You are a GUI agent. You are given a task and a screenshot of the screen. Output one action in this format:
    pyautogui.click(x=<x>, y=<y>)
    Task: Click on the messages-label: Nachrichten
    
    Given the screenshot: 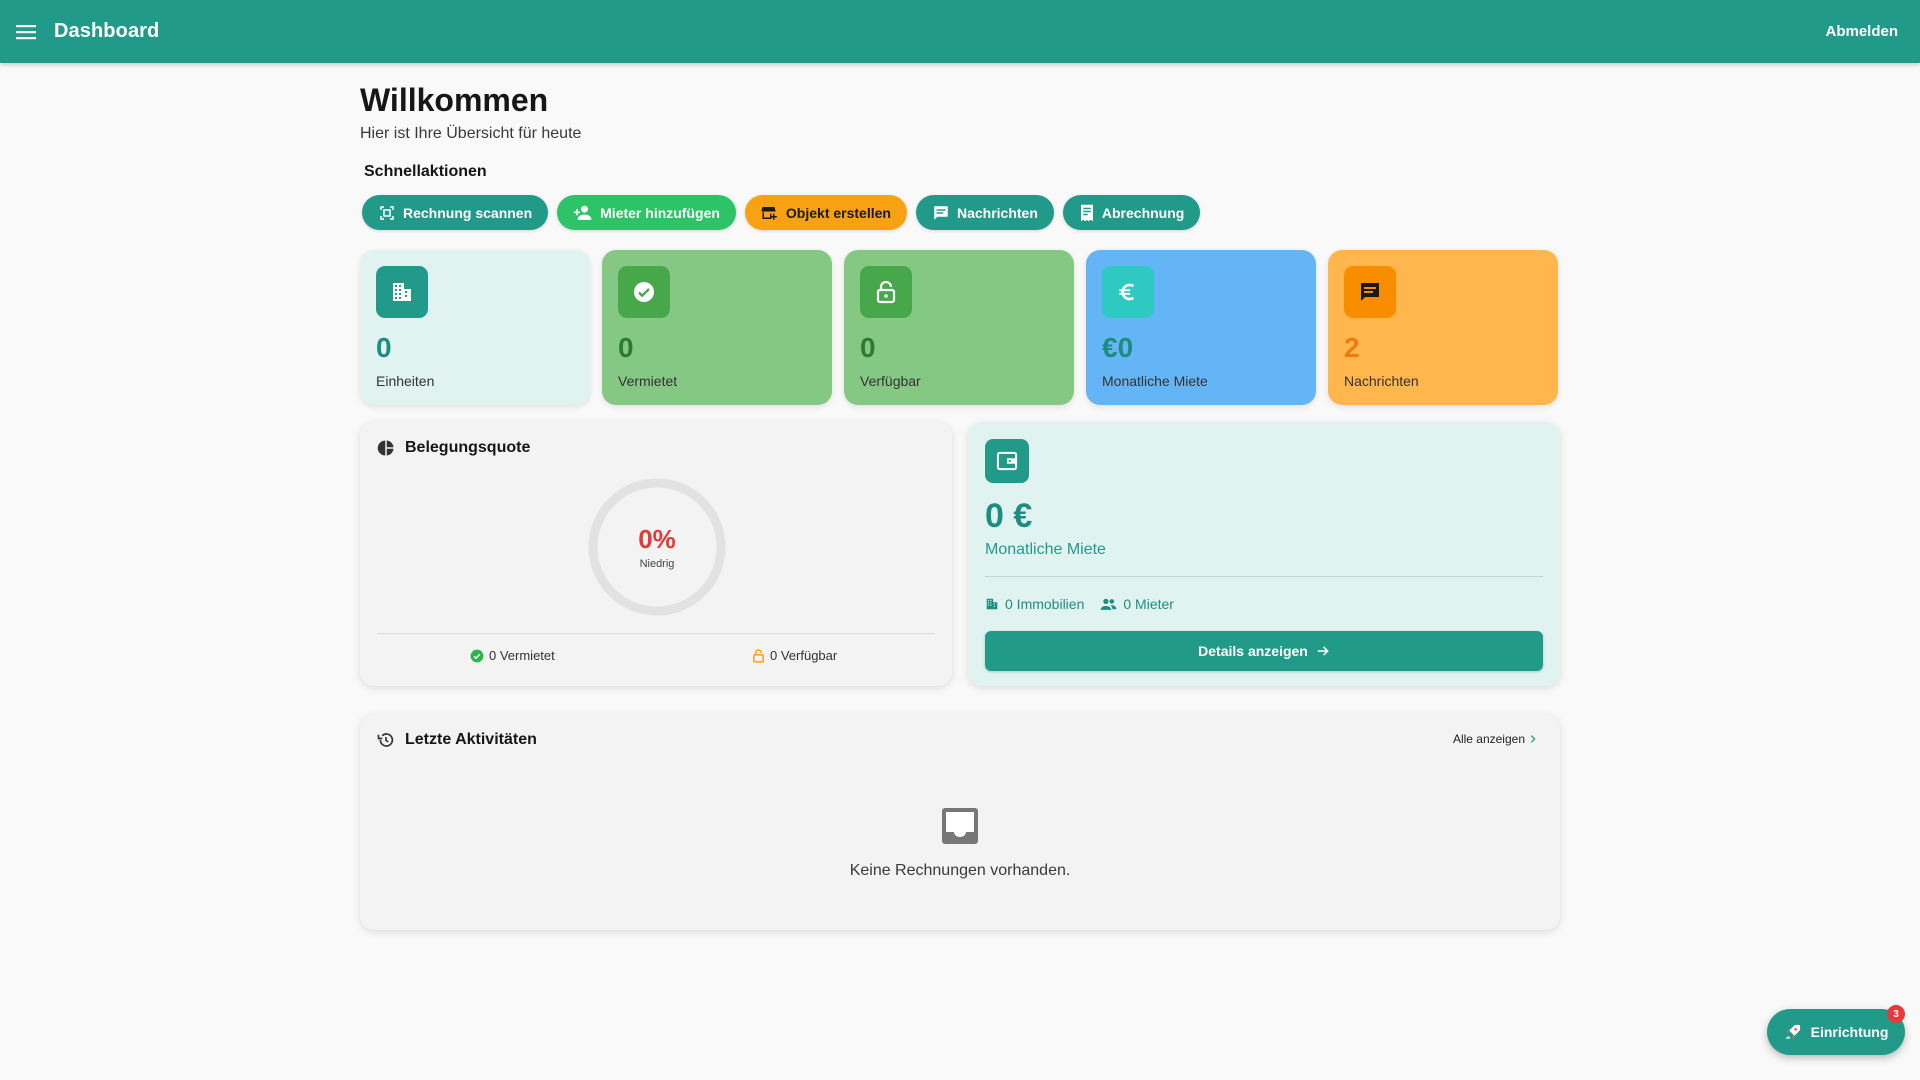 What is the action you would take?
    pyautogui.click(x=997, y=212)
    